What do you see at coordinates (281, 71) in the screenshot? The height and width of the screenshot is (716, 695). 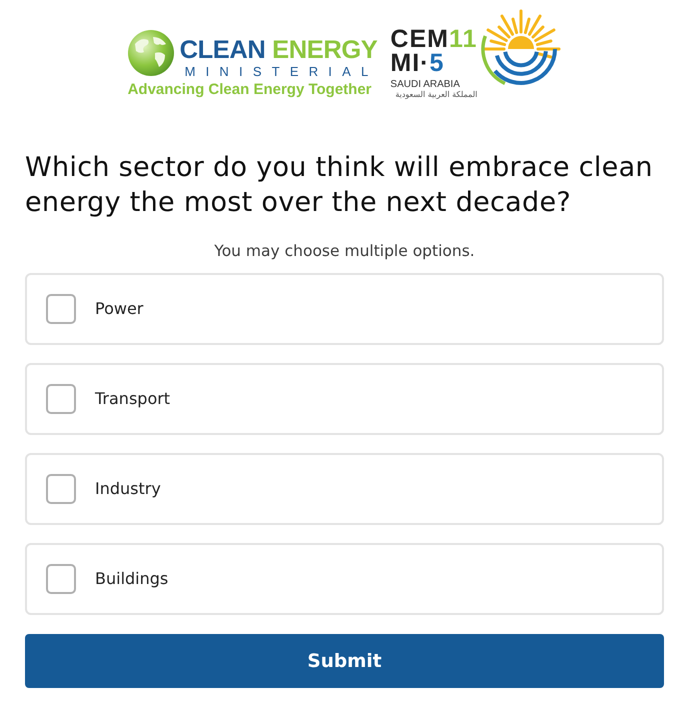 I see `logo-subtitle: MINISTERIAL` at bounding box center [281, 71].